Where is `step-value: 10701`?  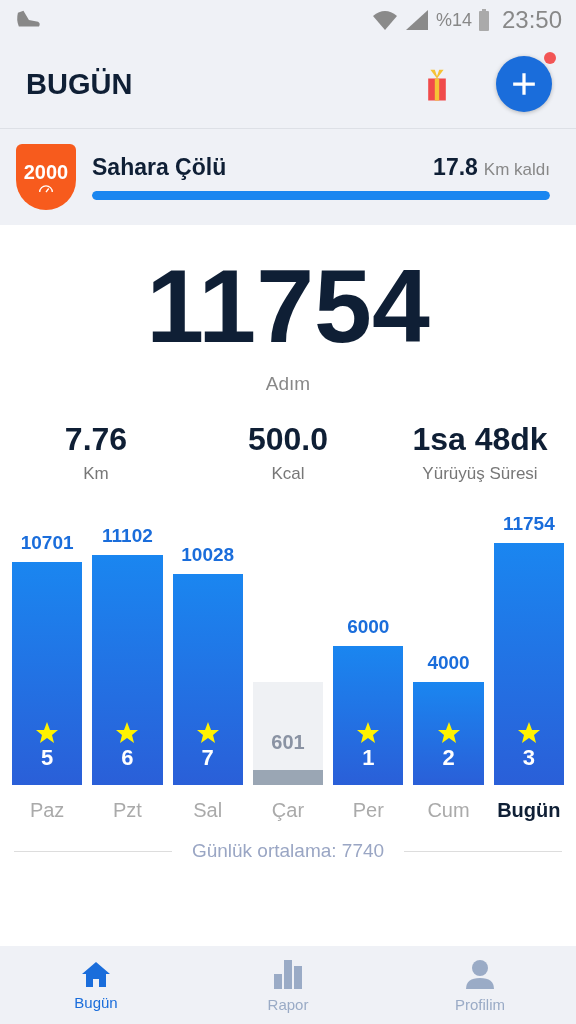 step-value: 10701 is located at coordinates (47, 542).